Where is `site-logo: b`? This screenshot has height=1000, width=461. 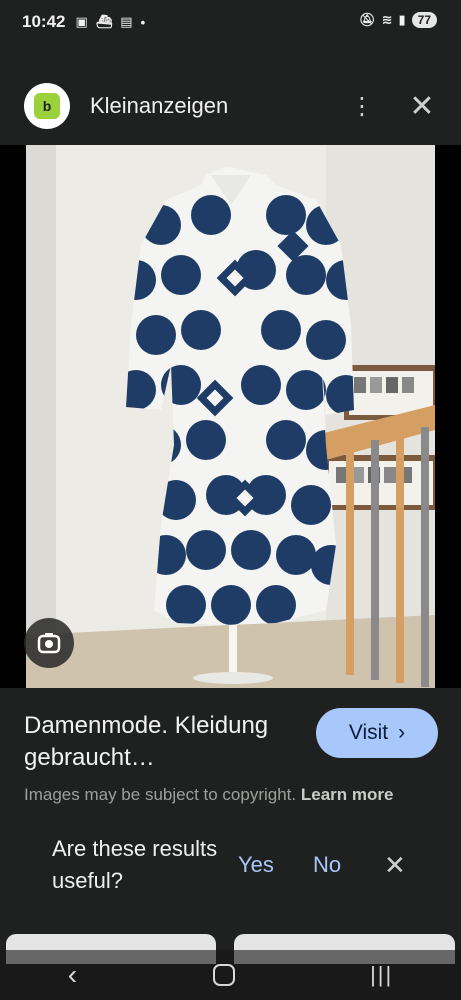 site-logo: b is located at coordinates (47, 106).